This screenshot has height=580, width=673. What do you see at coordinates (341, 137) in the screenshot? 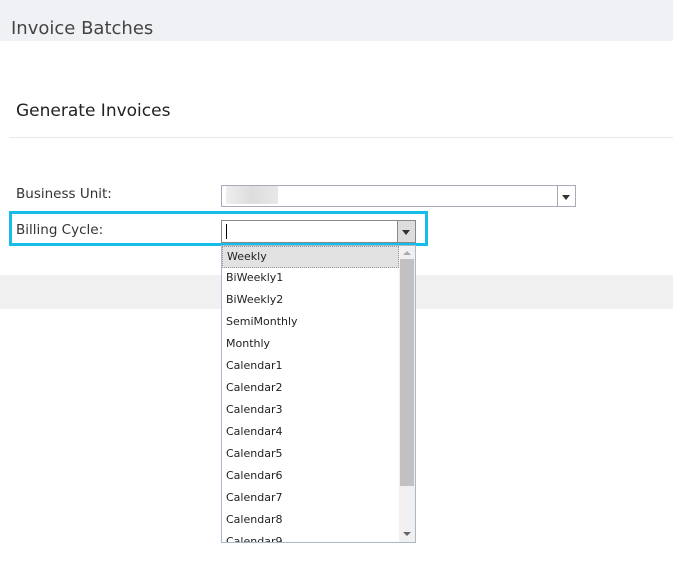
I see `divider` at bounding box center [341, 137].